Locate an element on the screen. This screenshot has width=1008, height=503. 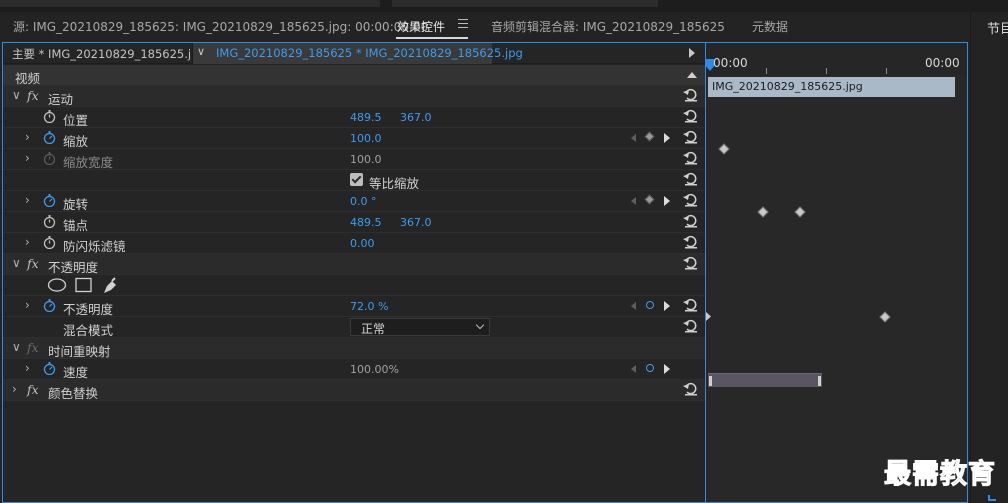
speed-handle-end is located at coordinates (819, 381).